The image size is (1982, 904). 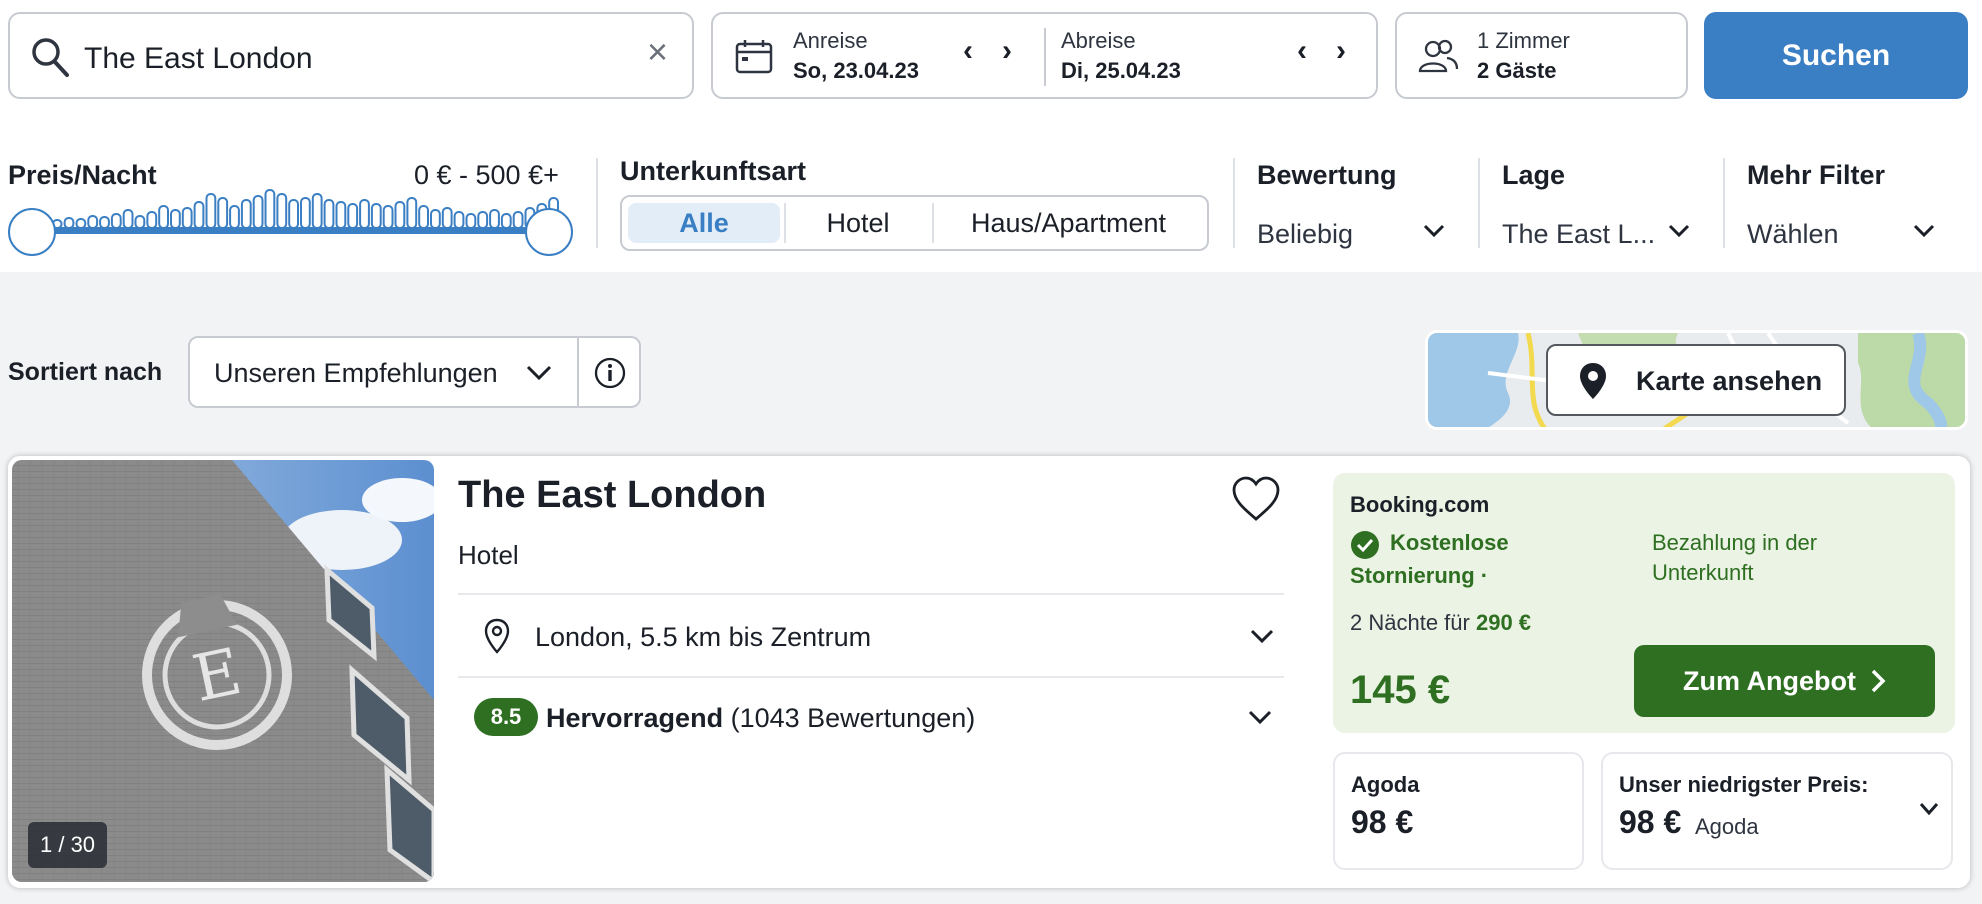 I want to click on lowest-price-label: Unser niedrigster Preis:, so click(x=1744, y=784).